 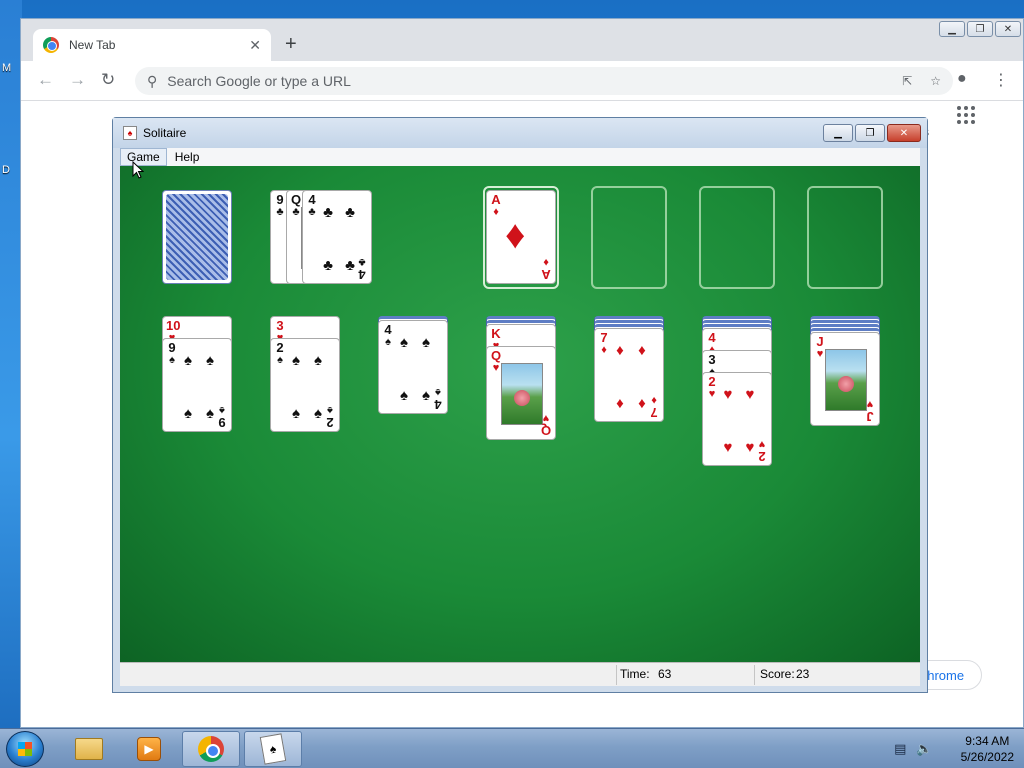 What do you see at coordinates (259, 81) in the screenshot?
I see `omnibox-placeholder: Search Google or type a URL` at bounding box center [259, 81].